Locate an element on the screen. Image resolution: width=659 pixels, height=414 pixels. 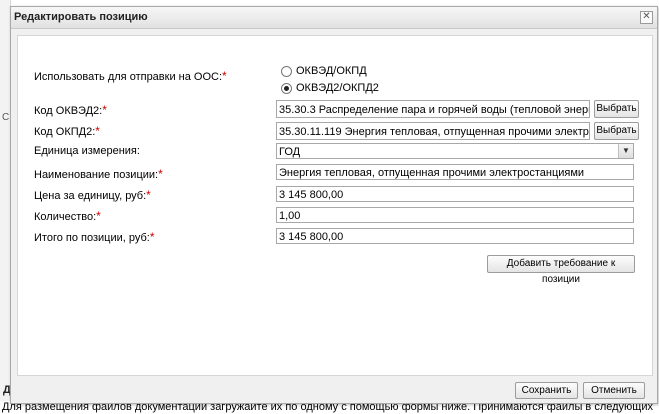
radio-okved2-okpd2: ОКВЭД2/ОКПД2 is located at coordinates (330, 88).